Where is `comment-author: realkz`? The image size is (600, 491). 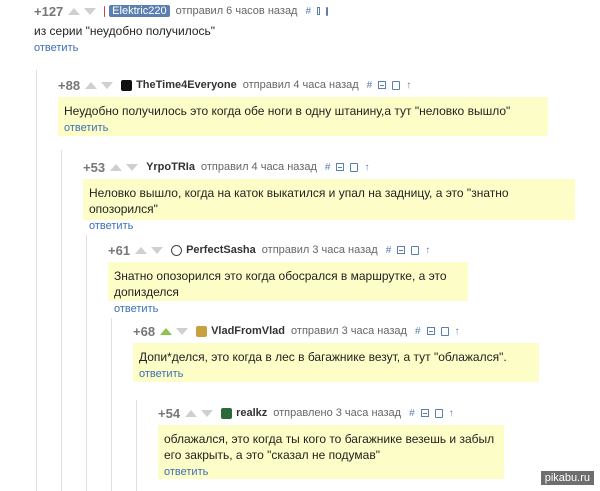
comment-author: realkz is located at coordinates (251, 413).